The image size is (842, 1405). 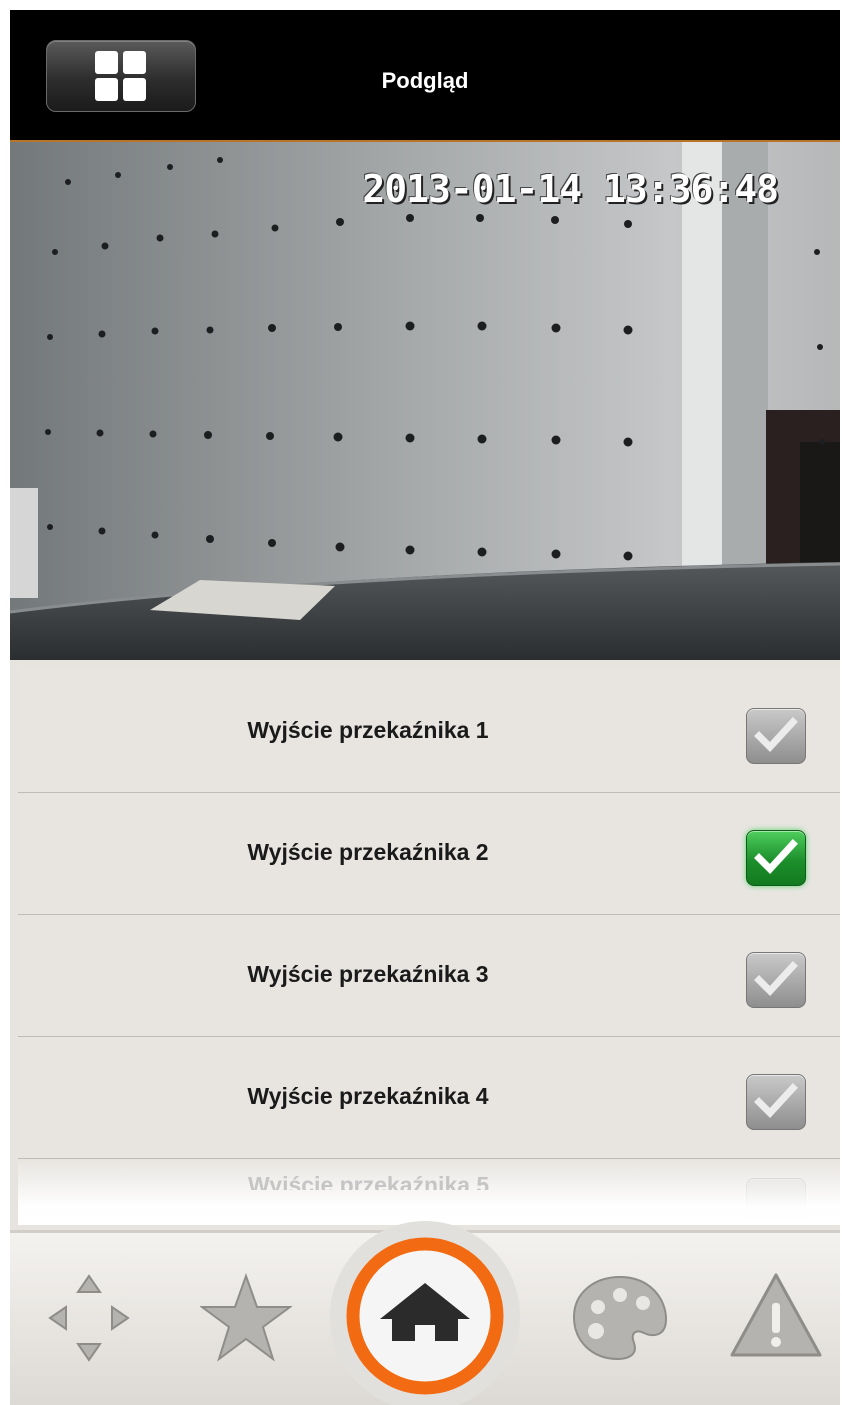 I want to click on header-bar: Podgląd, so click(x=425, y=75).